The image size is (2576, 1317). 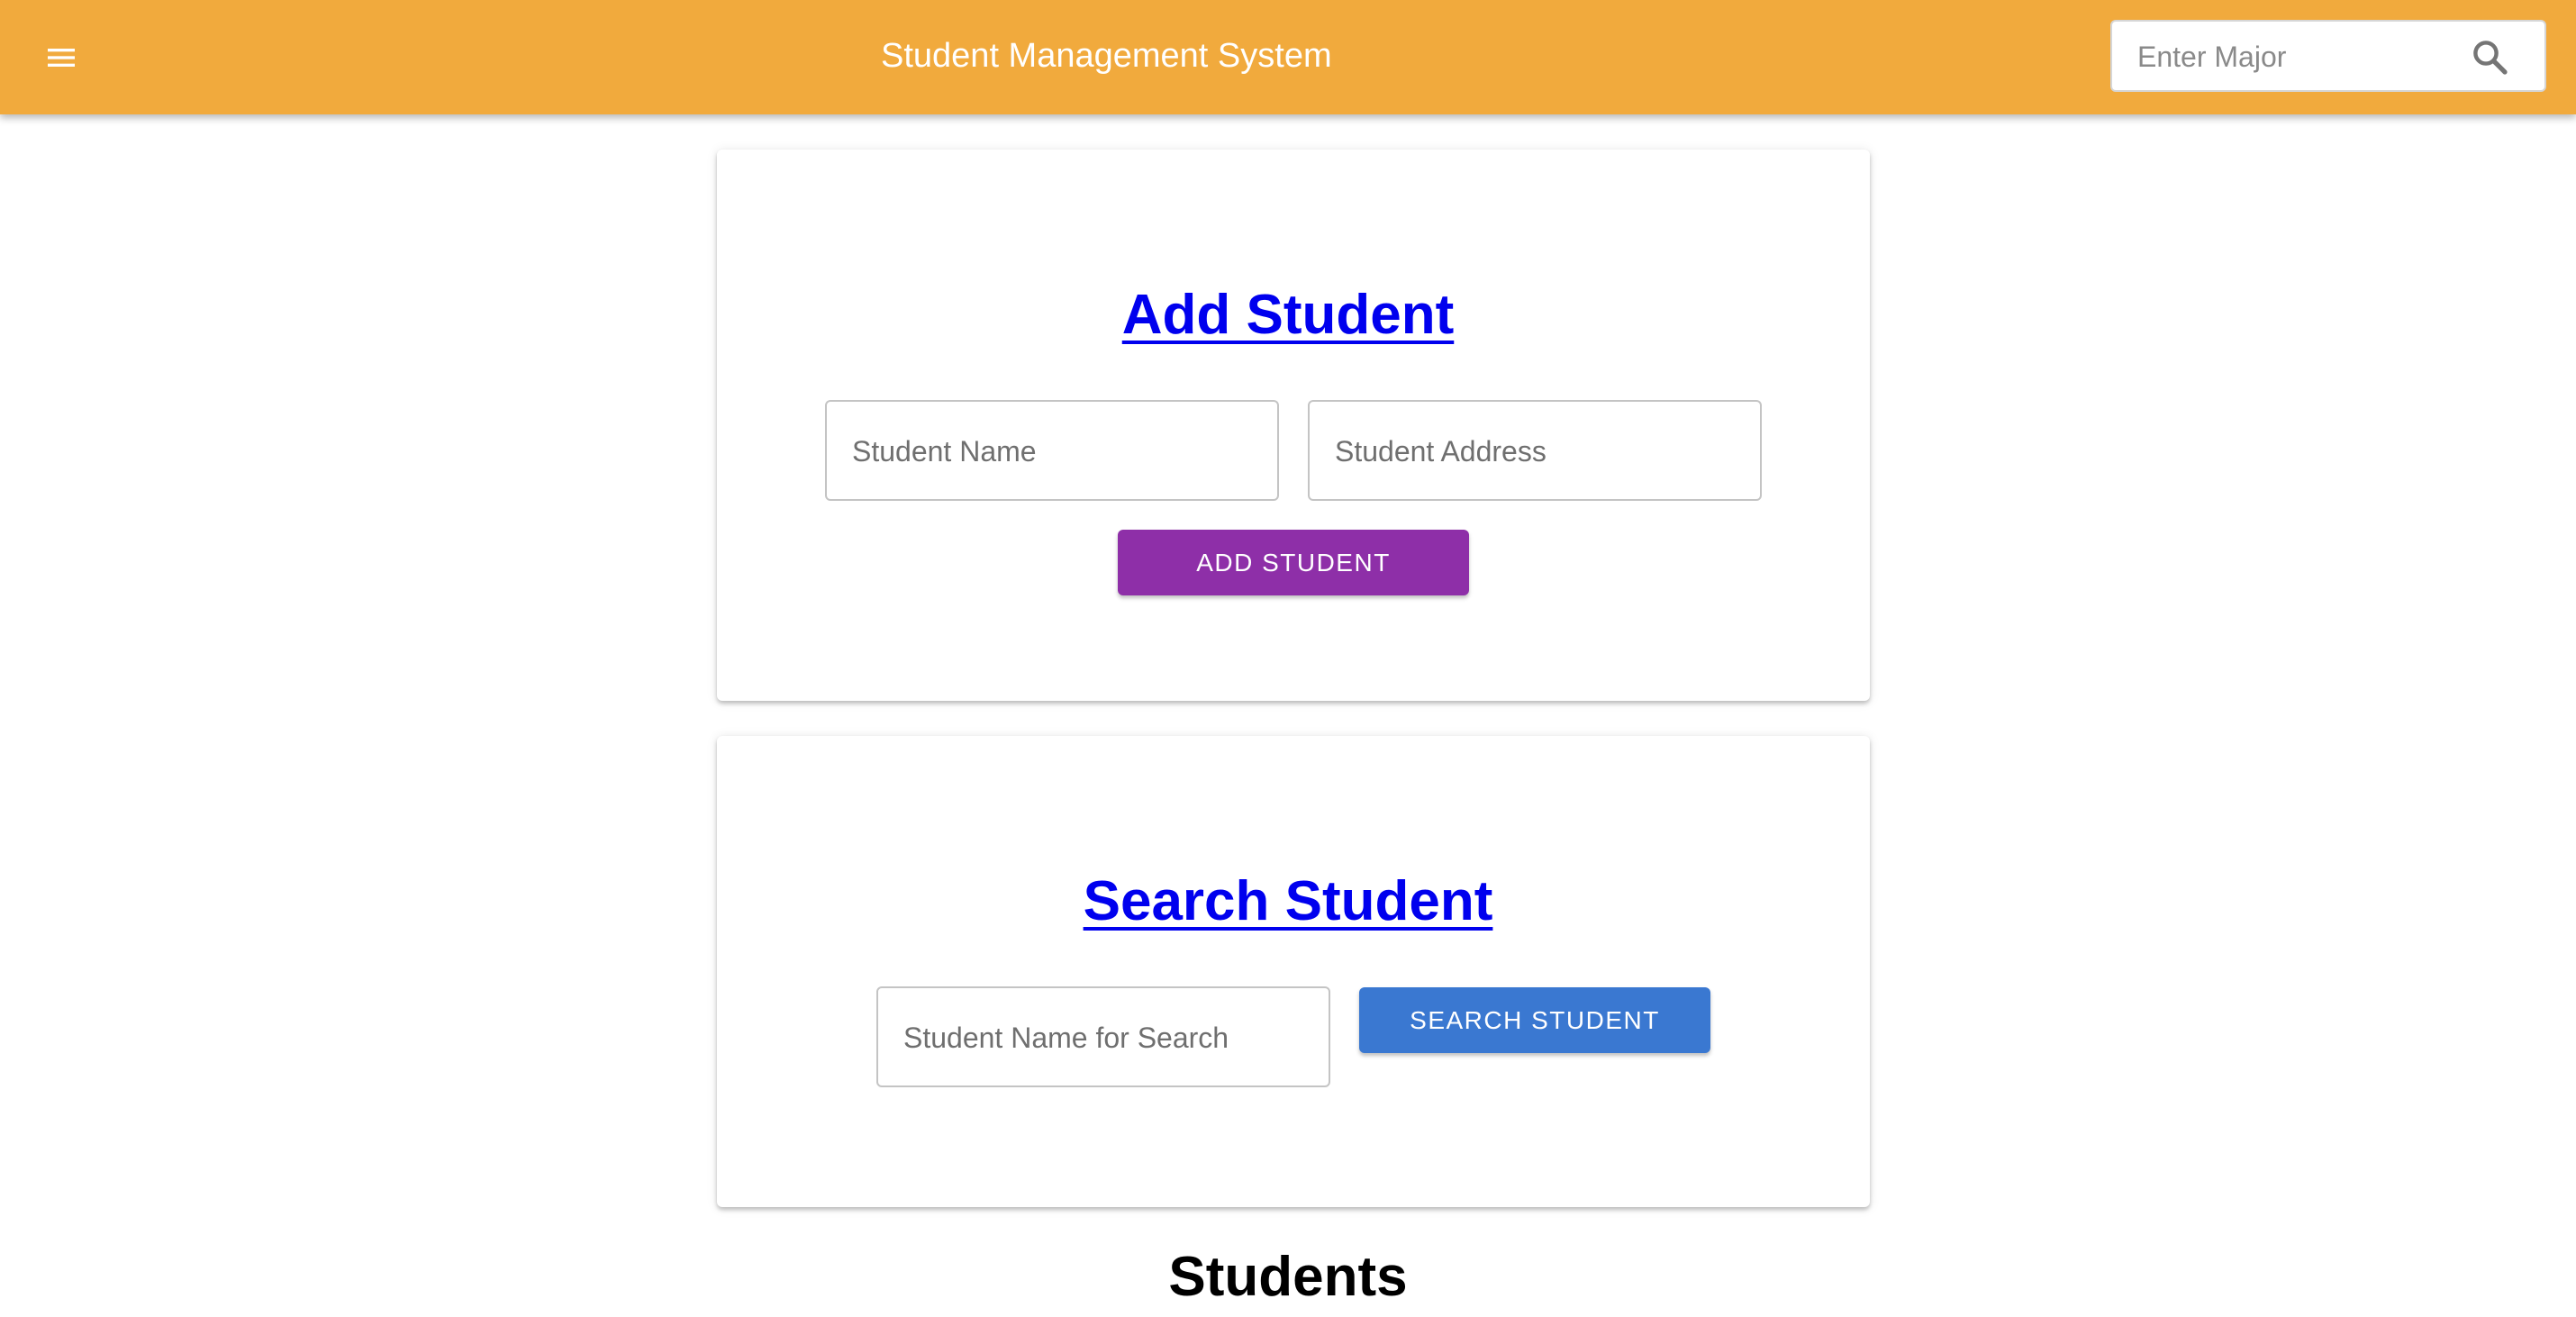 What do you see at coordinates (2490, 57) in the screenshot?
I see `search-icon` at bounding box center [2490, 57].